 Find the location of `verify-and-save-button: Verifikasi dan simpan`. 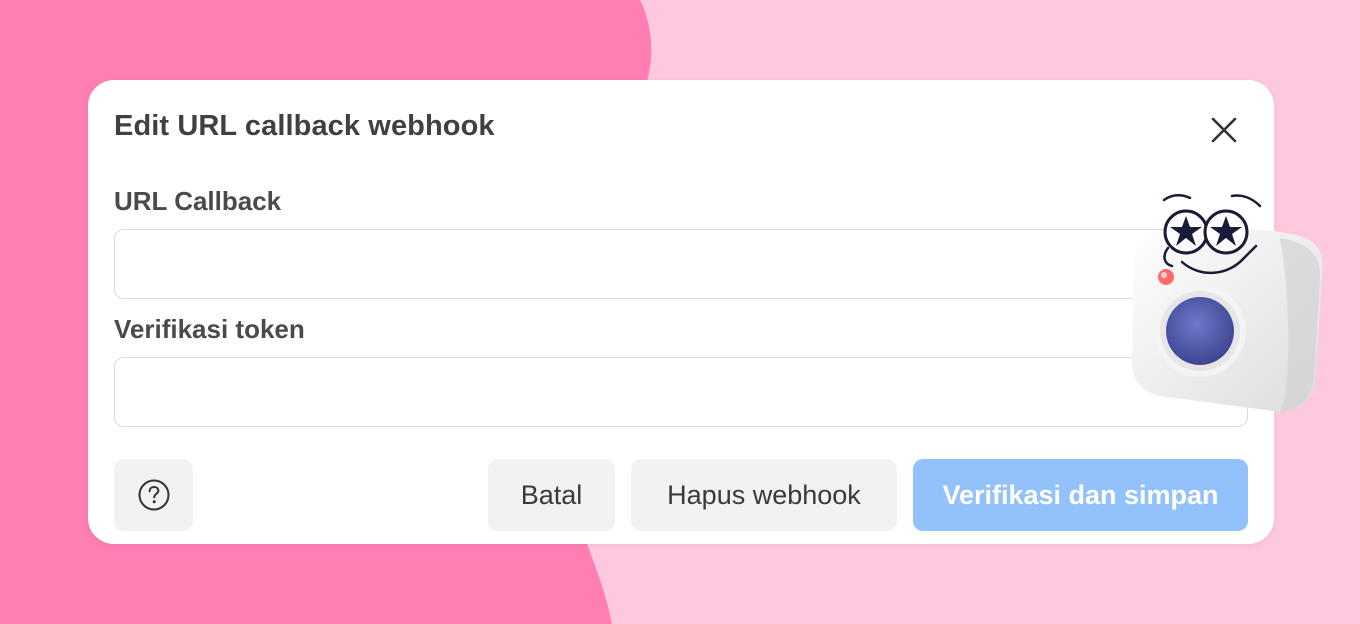

verify-and-save-button: Verifikasi dan simpan is located at coordinates (1080, 495).